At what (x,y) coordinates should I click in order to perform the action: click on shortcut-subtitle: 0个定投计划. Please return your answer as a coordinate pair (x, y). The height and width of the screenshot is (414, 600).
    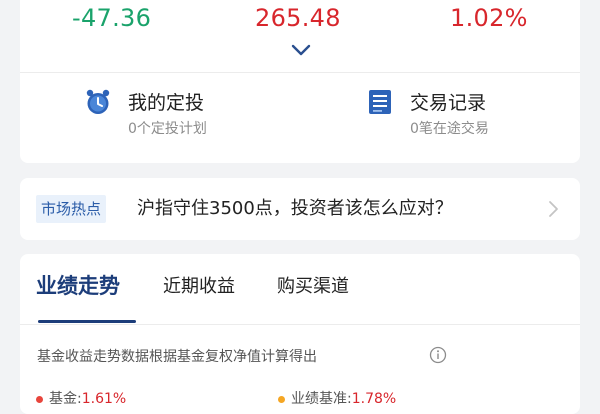
    Looking at the image, I should click on (167, 129).